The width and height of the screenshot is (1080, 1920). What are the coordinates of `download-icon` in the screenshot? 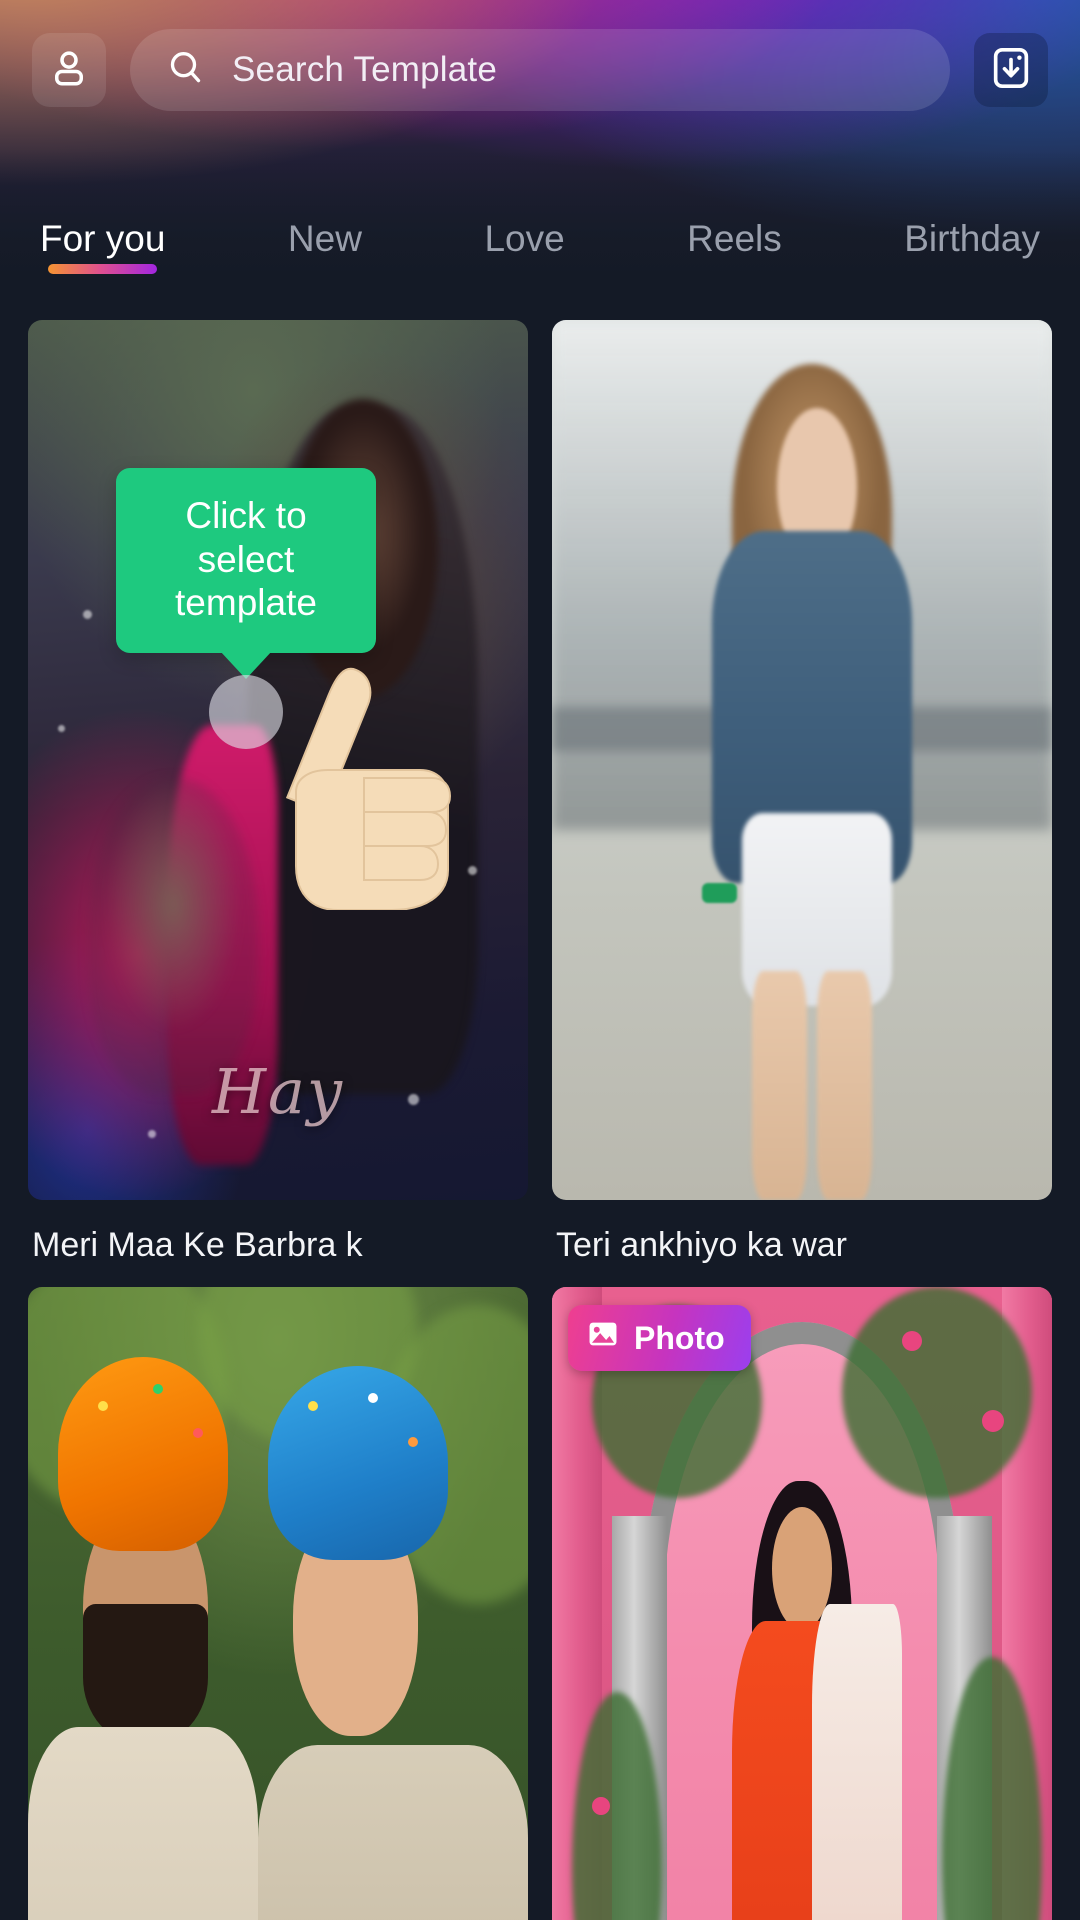 It's located at (1011, 70).